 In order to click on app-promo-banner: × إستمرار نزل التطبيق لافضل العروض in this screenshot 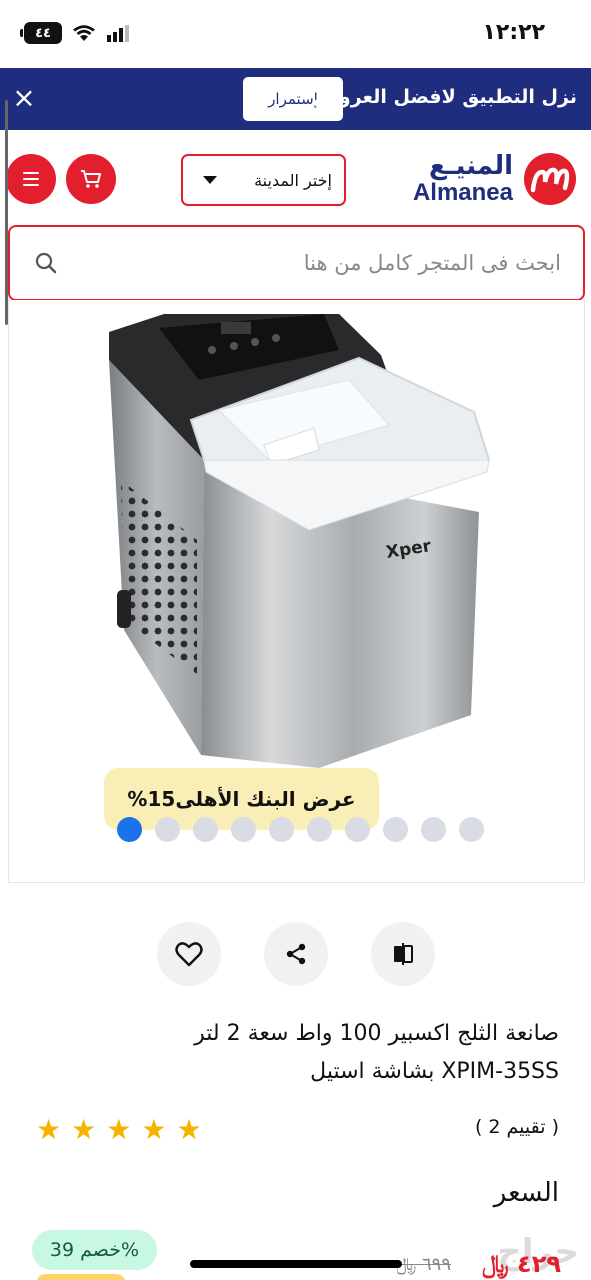, I will do `click(295, 99)`.